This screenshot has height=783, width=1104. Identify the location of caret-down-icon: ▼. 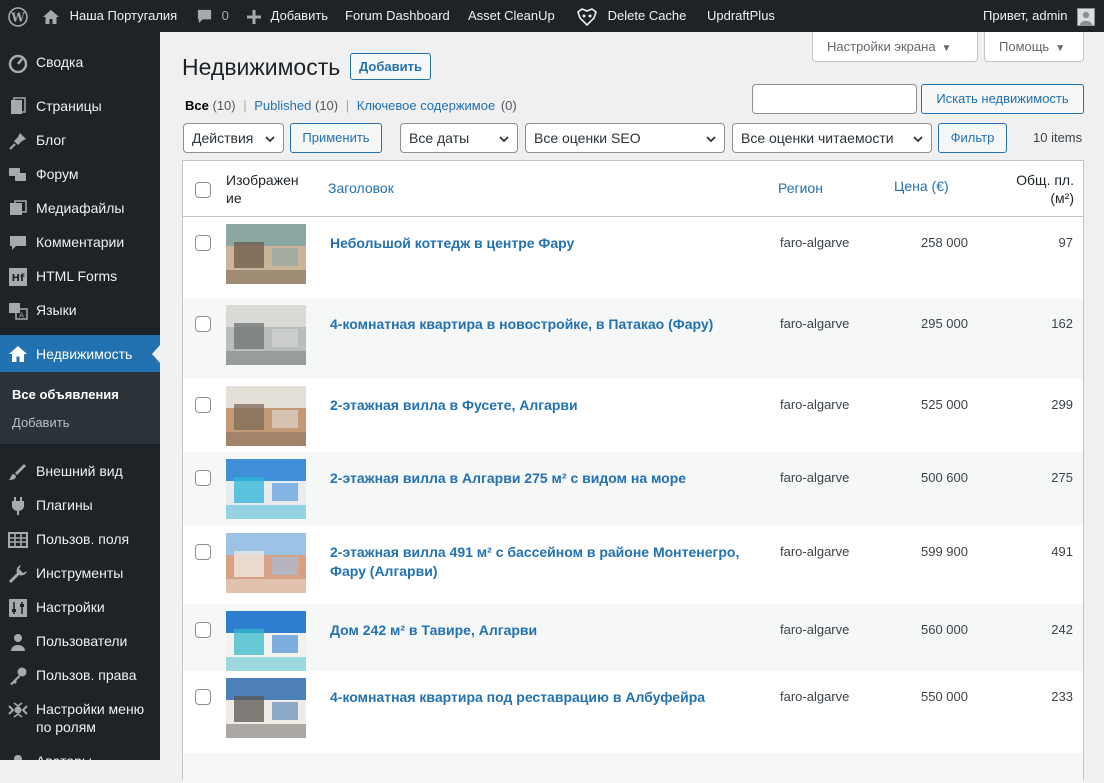
(946, 48).